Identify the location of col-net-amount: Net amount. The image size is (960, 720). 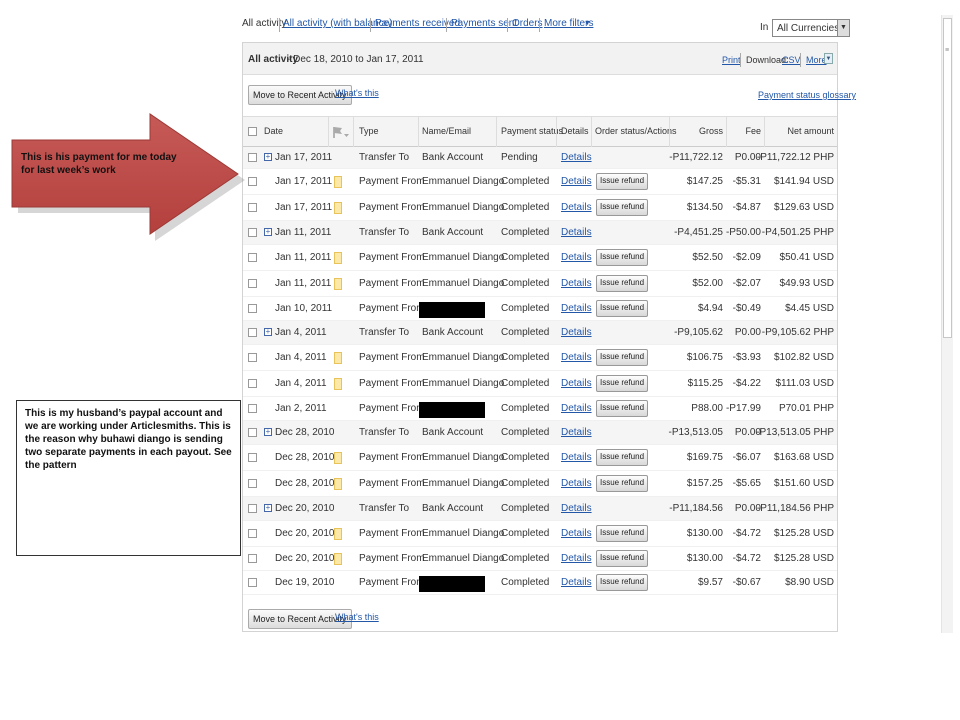
(800, 131).